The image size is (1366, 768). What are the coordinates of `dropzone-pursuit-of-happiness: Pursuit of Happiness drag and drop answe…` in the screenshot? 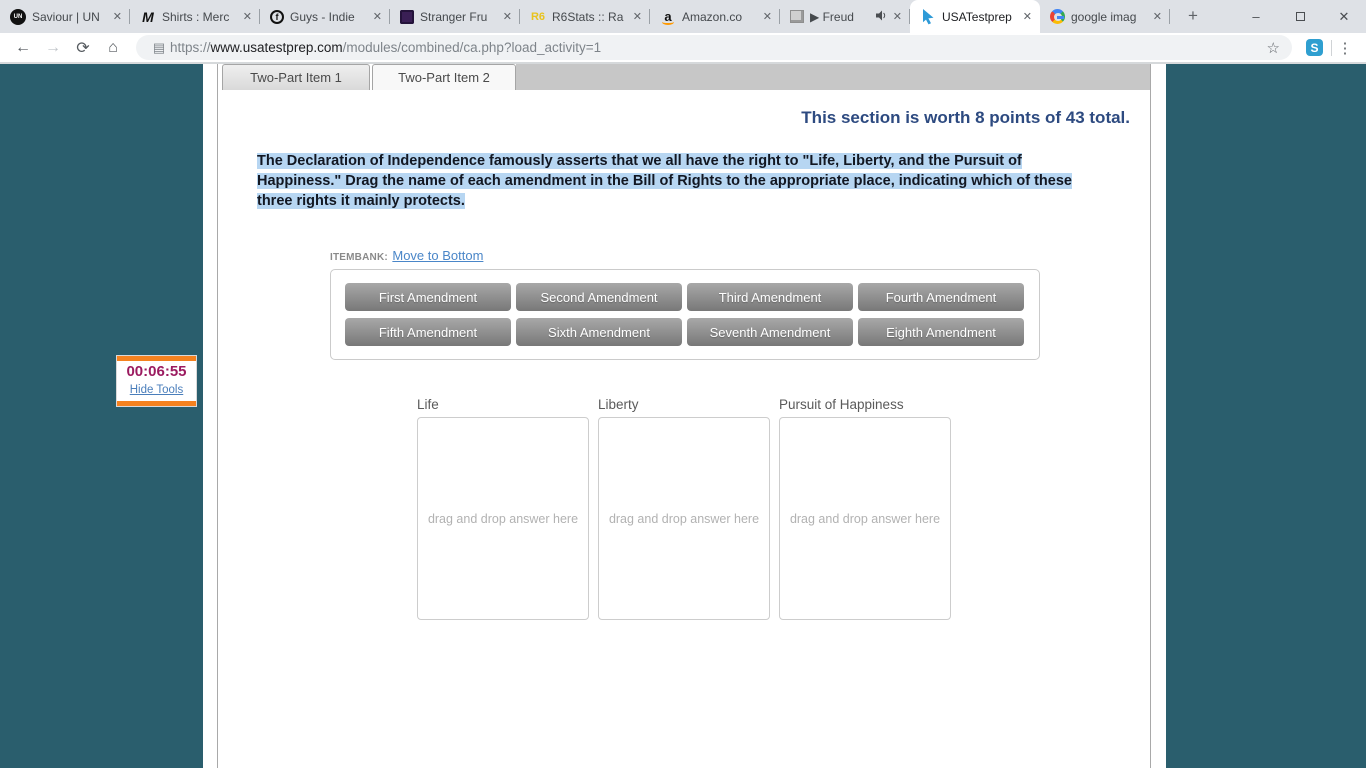 It's located at (865, 508).